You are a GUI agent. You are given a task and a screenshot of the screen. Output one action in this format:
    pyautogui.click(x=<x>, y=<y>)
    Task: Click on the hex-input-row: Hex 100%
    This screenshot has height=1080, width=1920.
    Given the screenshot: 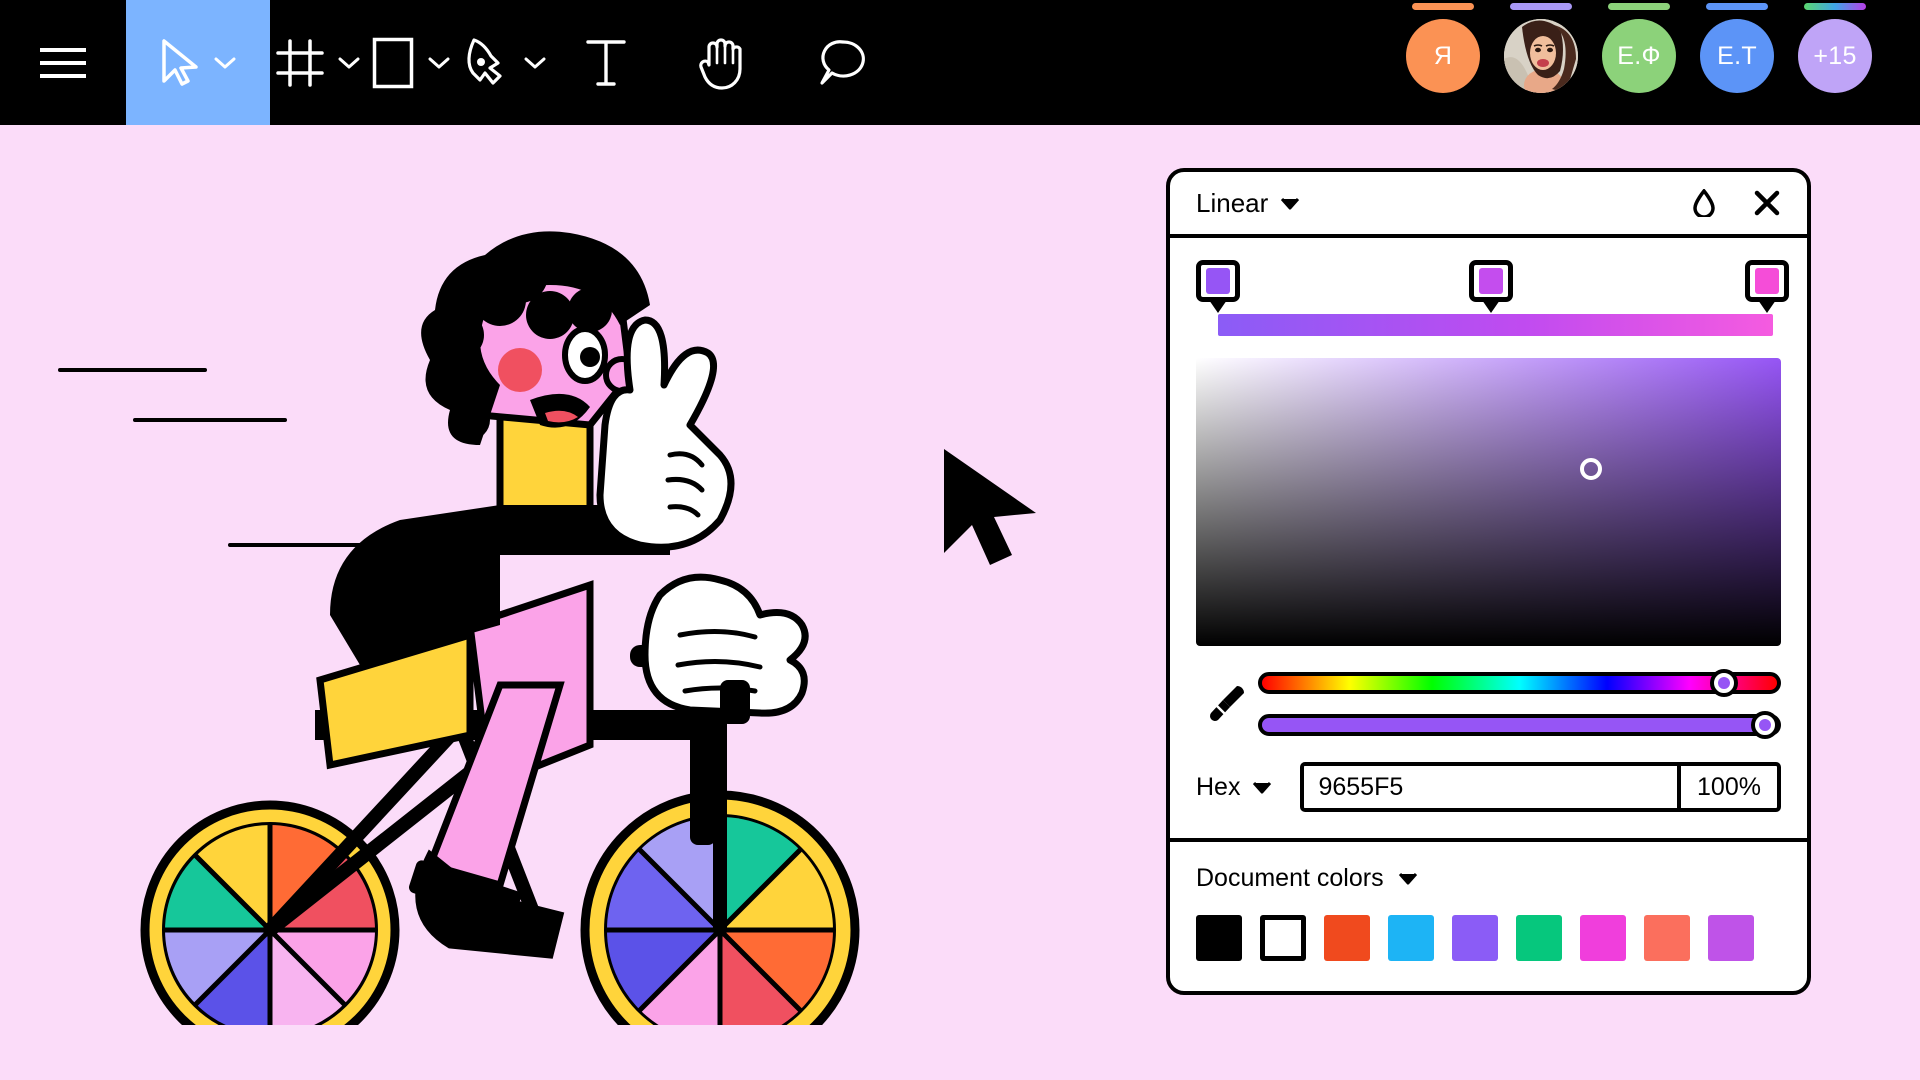 What is the action you would take?
    pyautogui.click(x=1488, y=787)
    